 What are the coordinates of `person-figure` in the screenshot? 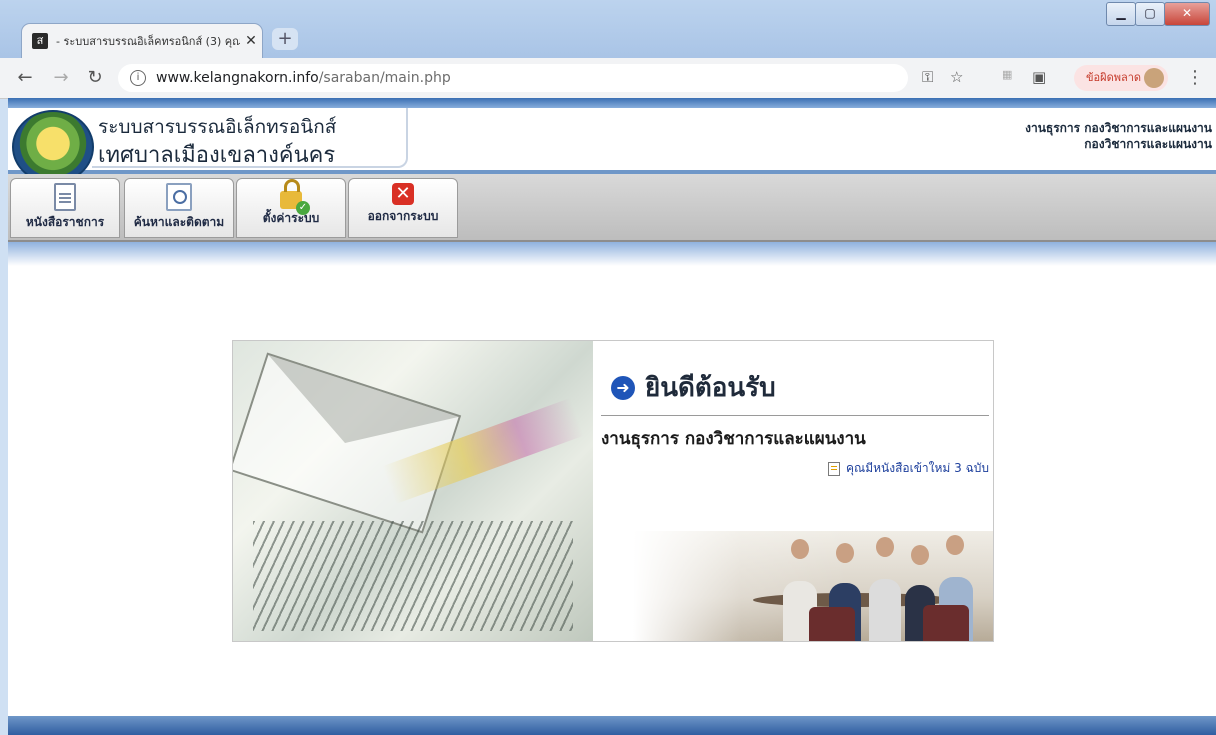 It's located at (885, 610).